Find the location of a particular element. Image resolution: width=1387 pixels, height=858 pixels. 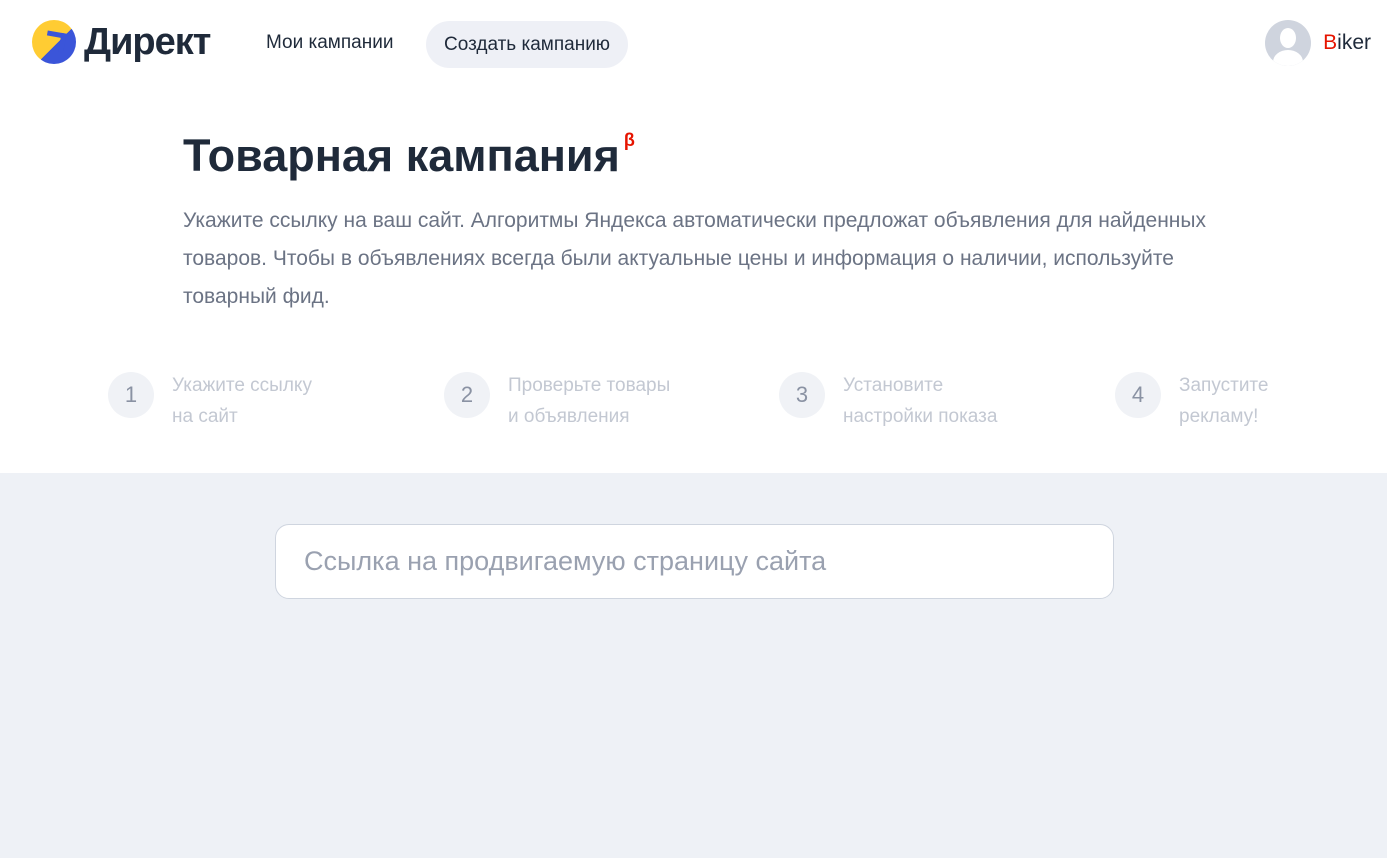

step-number: 2 is located at coordinates (467, 395).